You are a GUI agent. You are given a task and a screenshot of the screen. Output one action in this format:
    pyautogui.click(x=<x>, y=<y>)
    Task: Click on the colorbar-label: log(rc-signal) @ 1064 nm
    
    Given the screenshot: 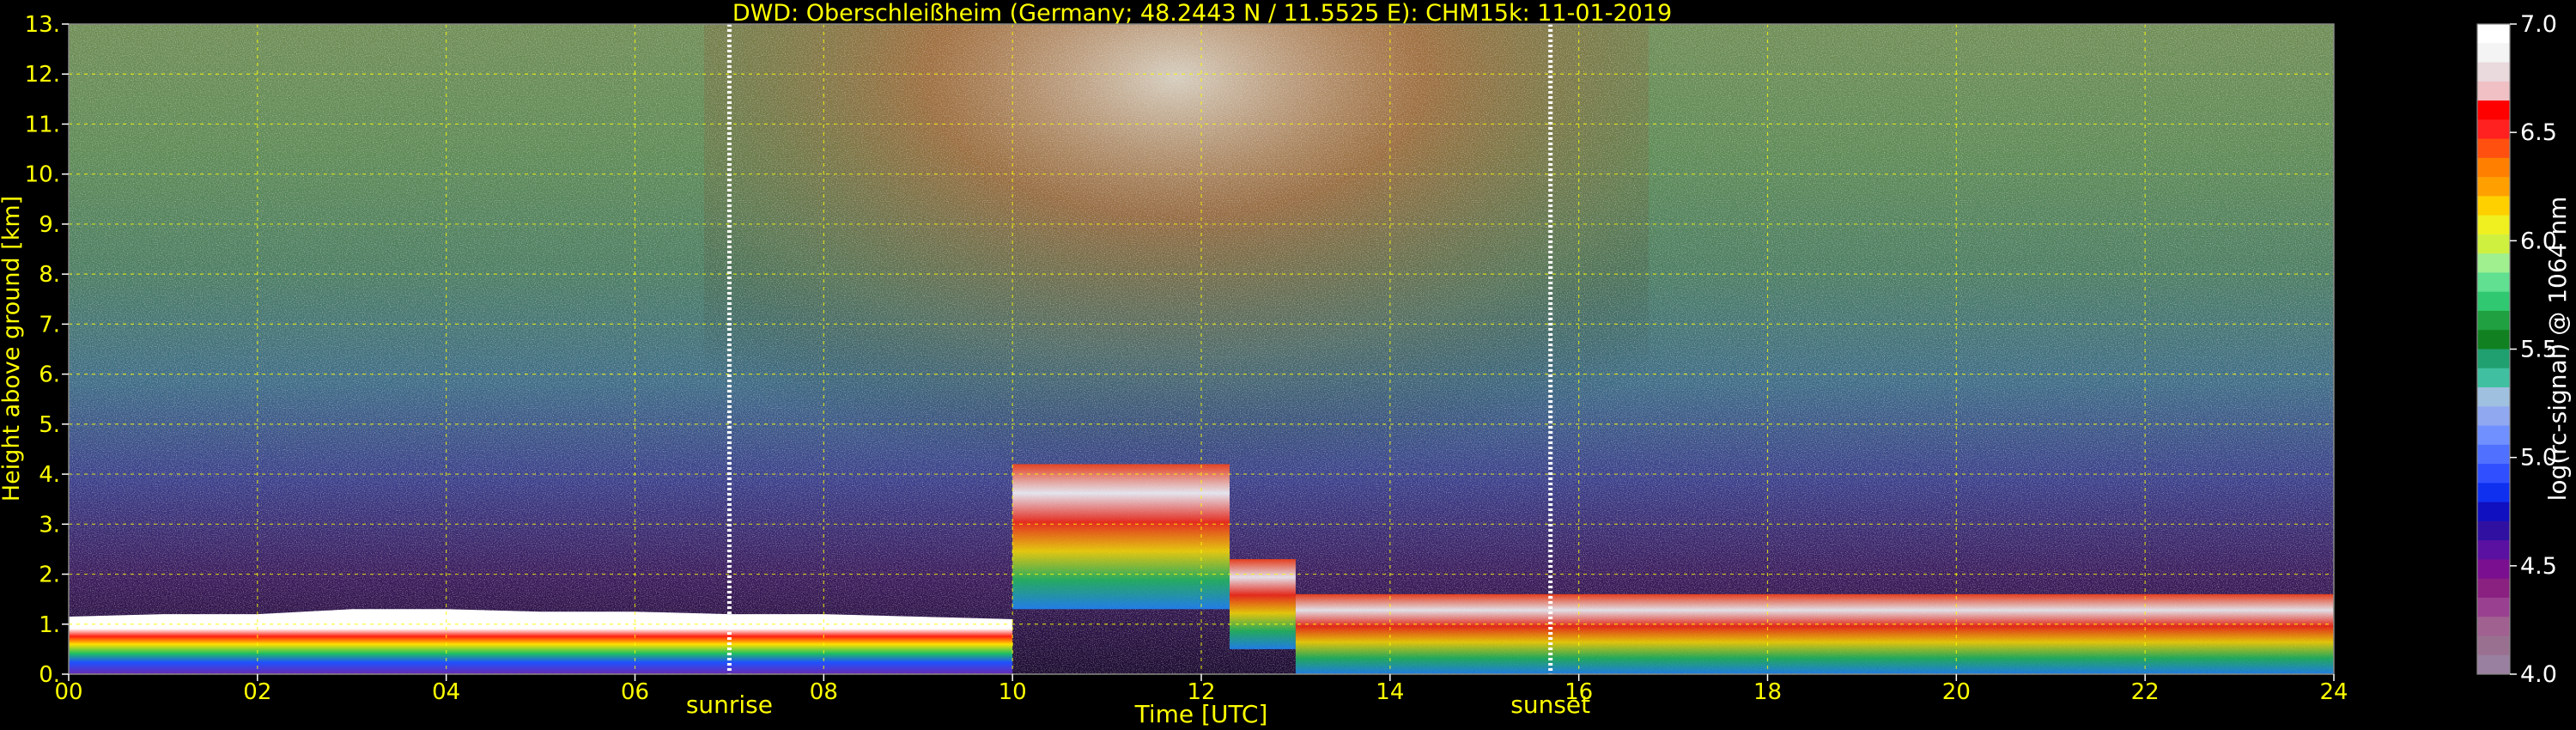 What is the action you would take?
    pyautogui.click(x=2558, y=349)
    